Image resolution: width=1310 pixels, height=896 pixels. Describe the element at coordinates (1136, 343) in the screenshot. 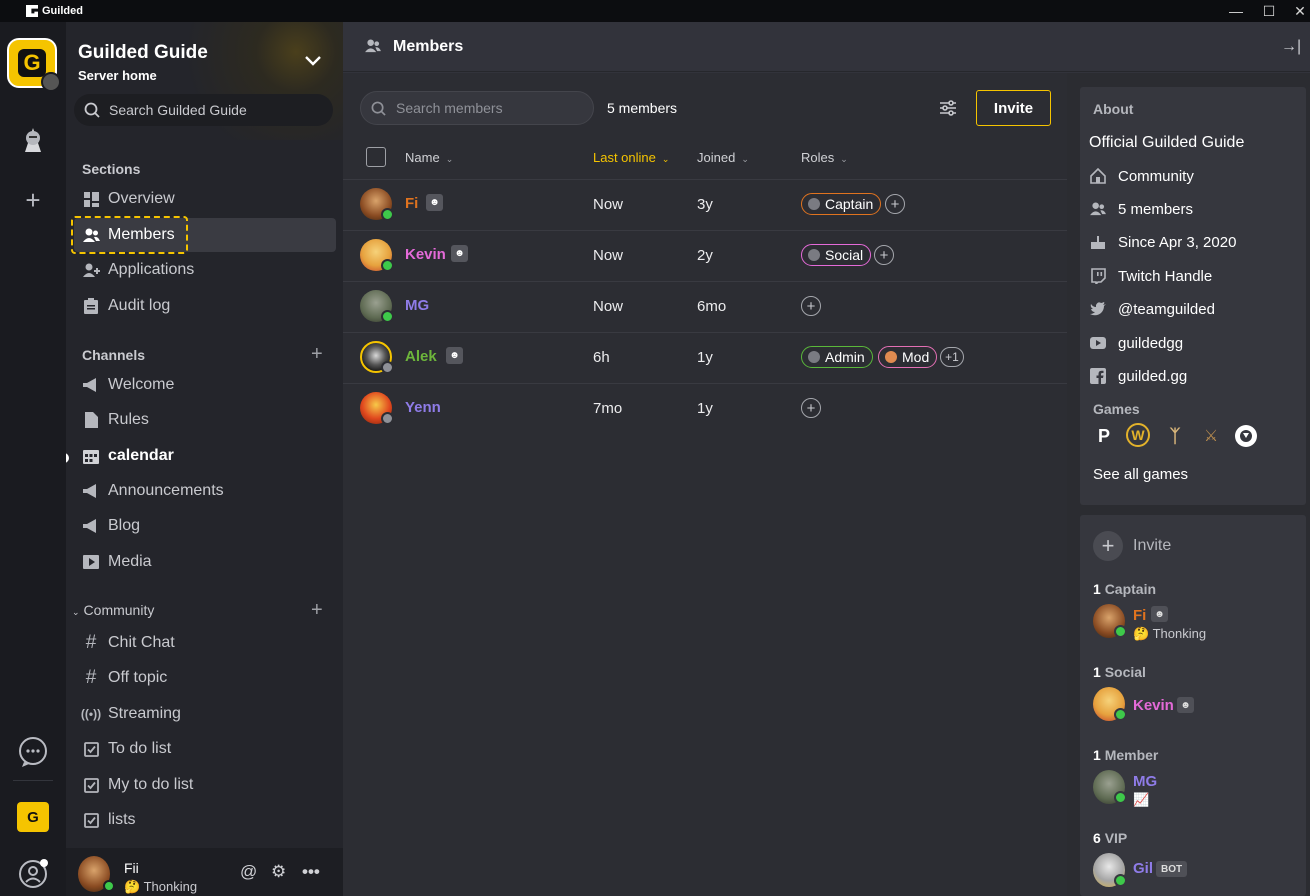

I see `about-item-youtube: guildedgg` at that location.